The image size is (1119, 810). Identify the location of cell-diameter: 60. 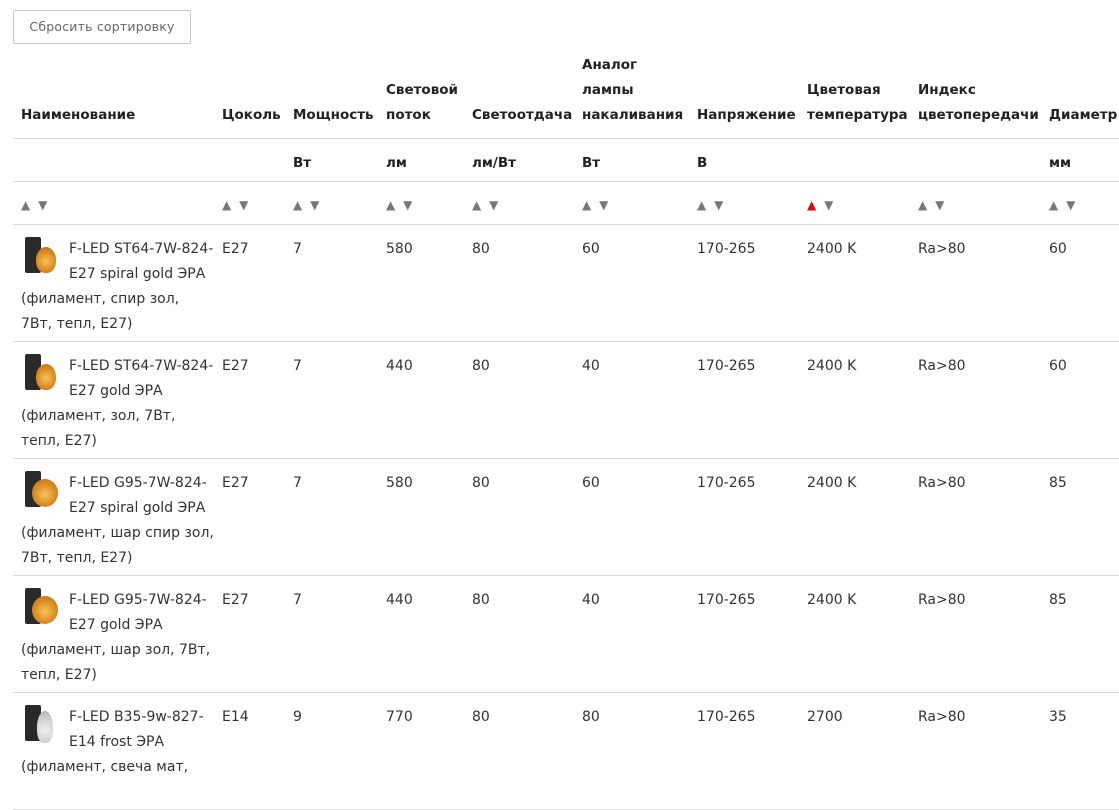
(1080, 400).